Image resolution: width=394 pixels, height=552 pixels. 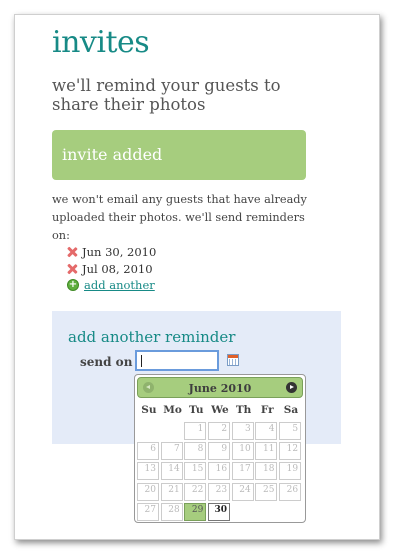 I want to click on datepicker-day: 10, so click(x=242, y=451).